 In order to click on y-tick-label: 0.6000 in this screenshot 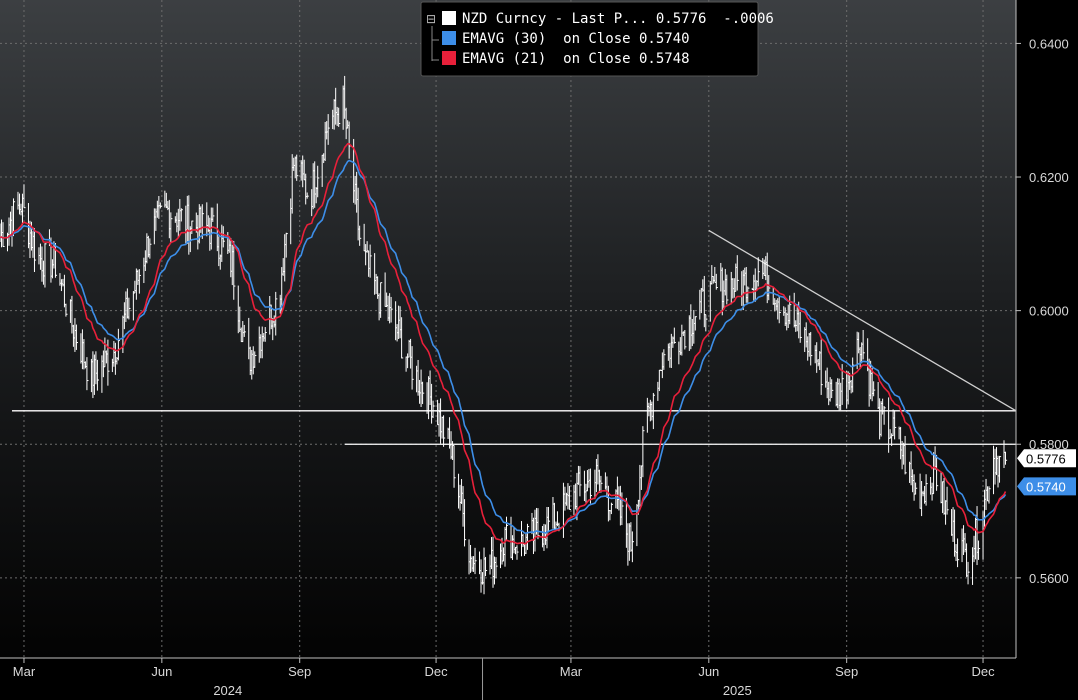, I will do `click(1049, 311)`.